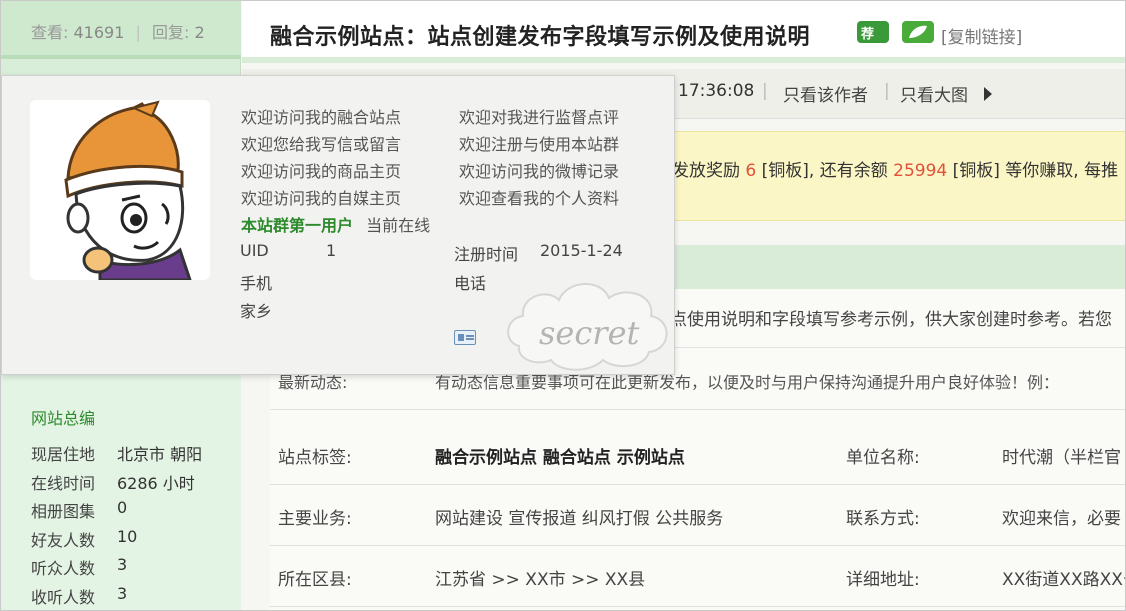  Describe the element at coordinates (79, 595) in the screenshot. I see `user-stat-row: 收听人数 3` at that location.